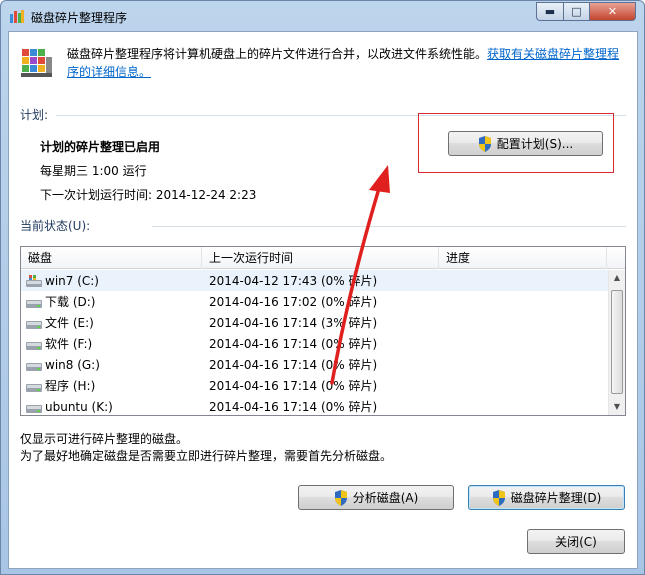 This screenshot has height=575, width=645. I want to click on column-header-disk: 磁盘, so click(111, 258).